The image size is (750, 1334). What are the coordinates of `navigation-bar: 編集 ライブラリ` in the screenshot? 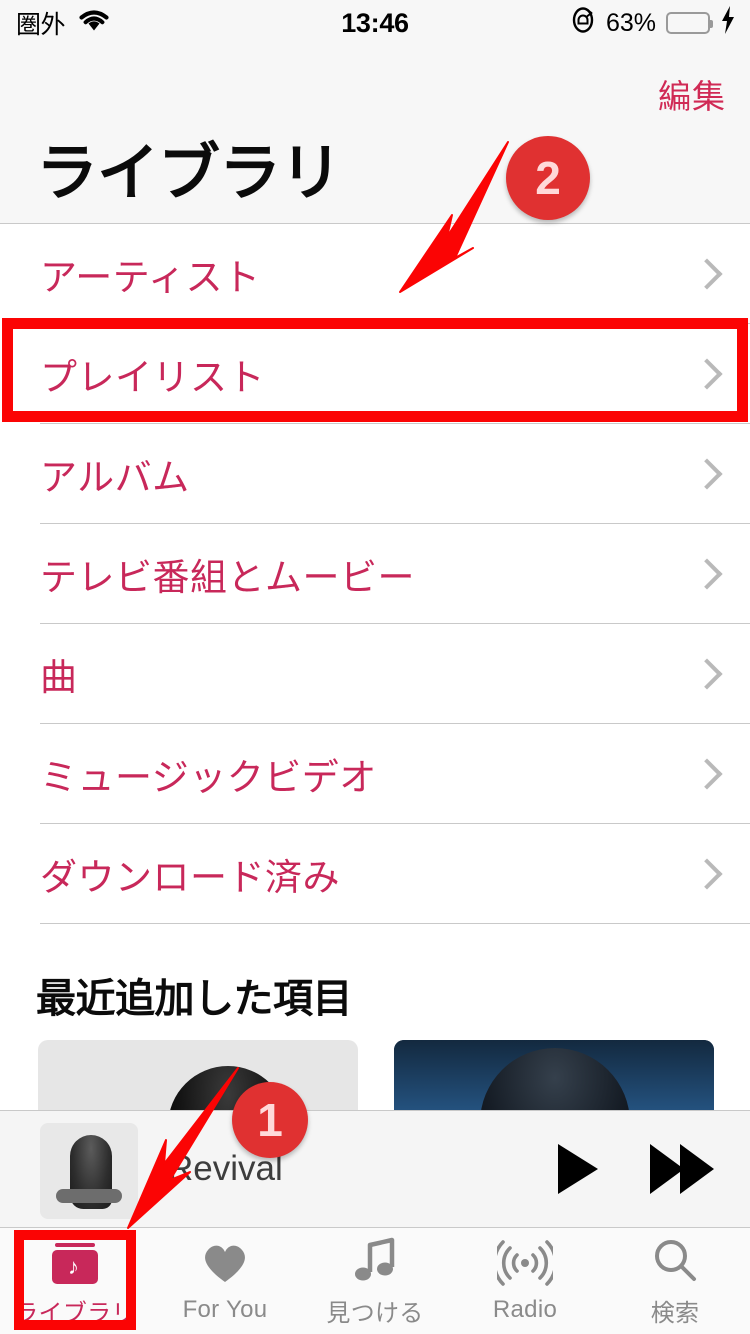 It's located at (375, 135).